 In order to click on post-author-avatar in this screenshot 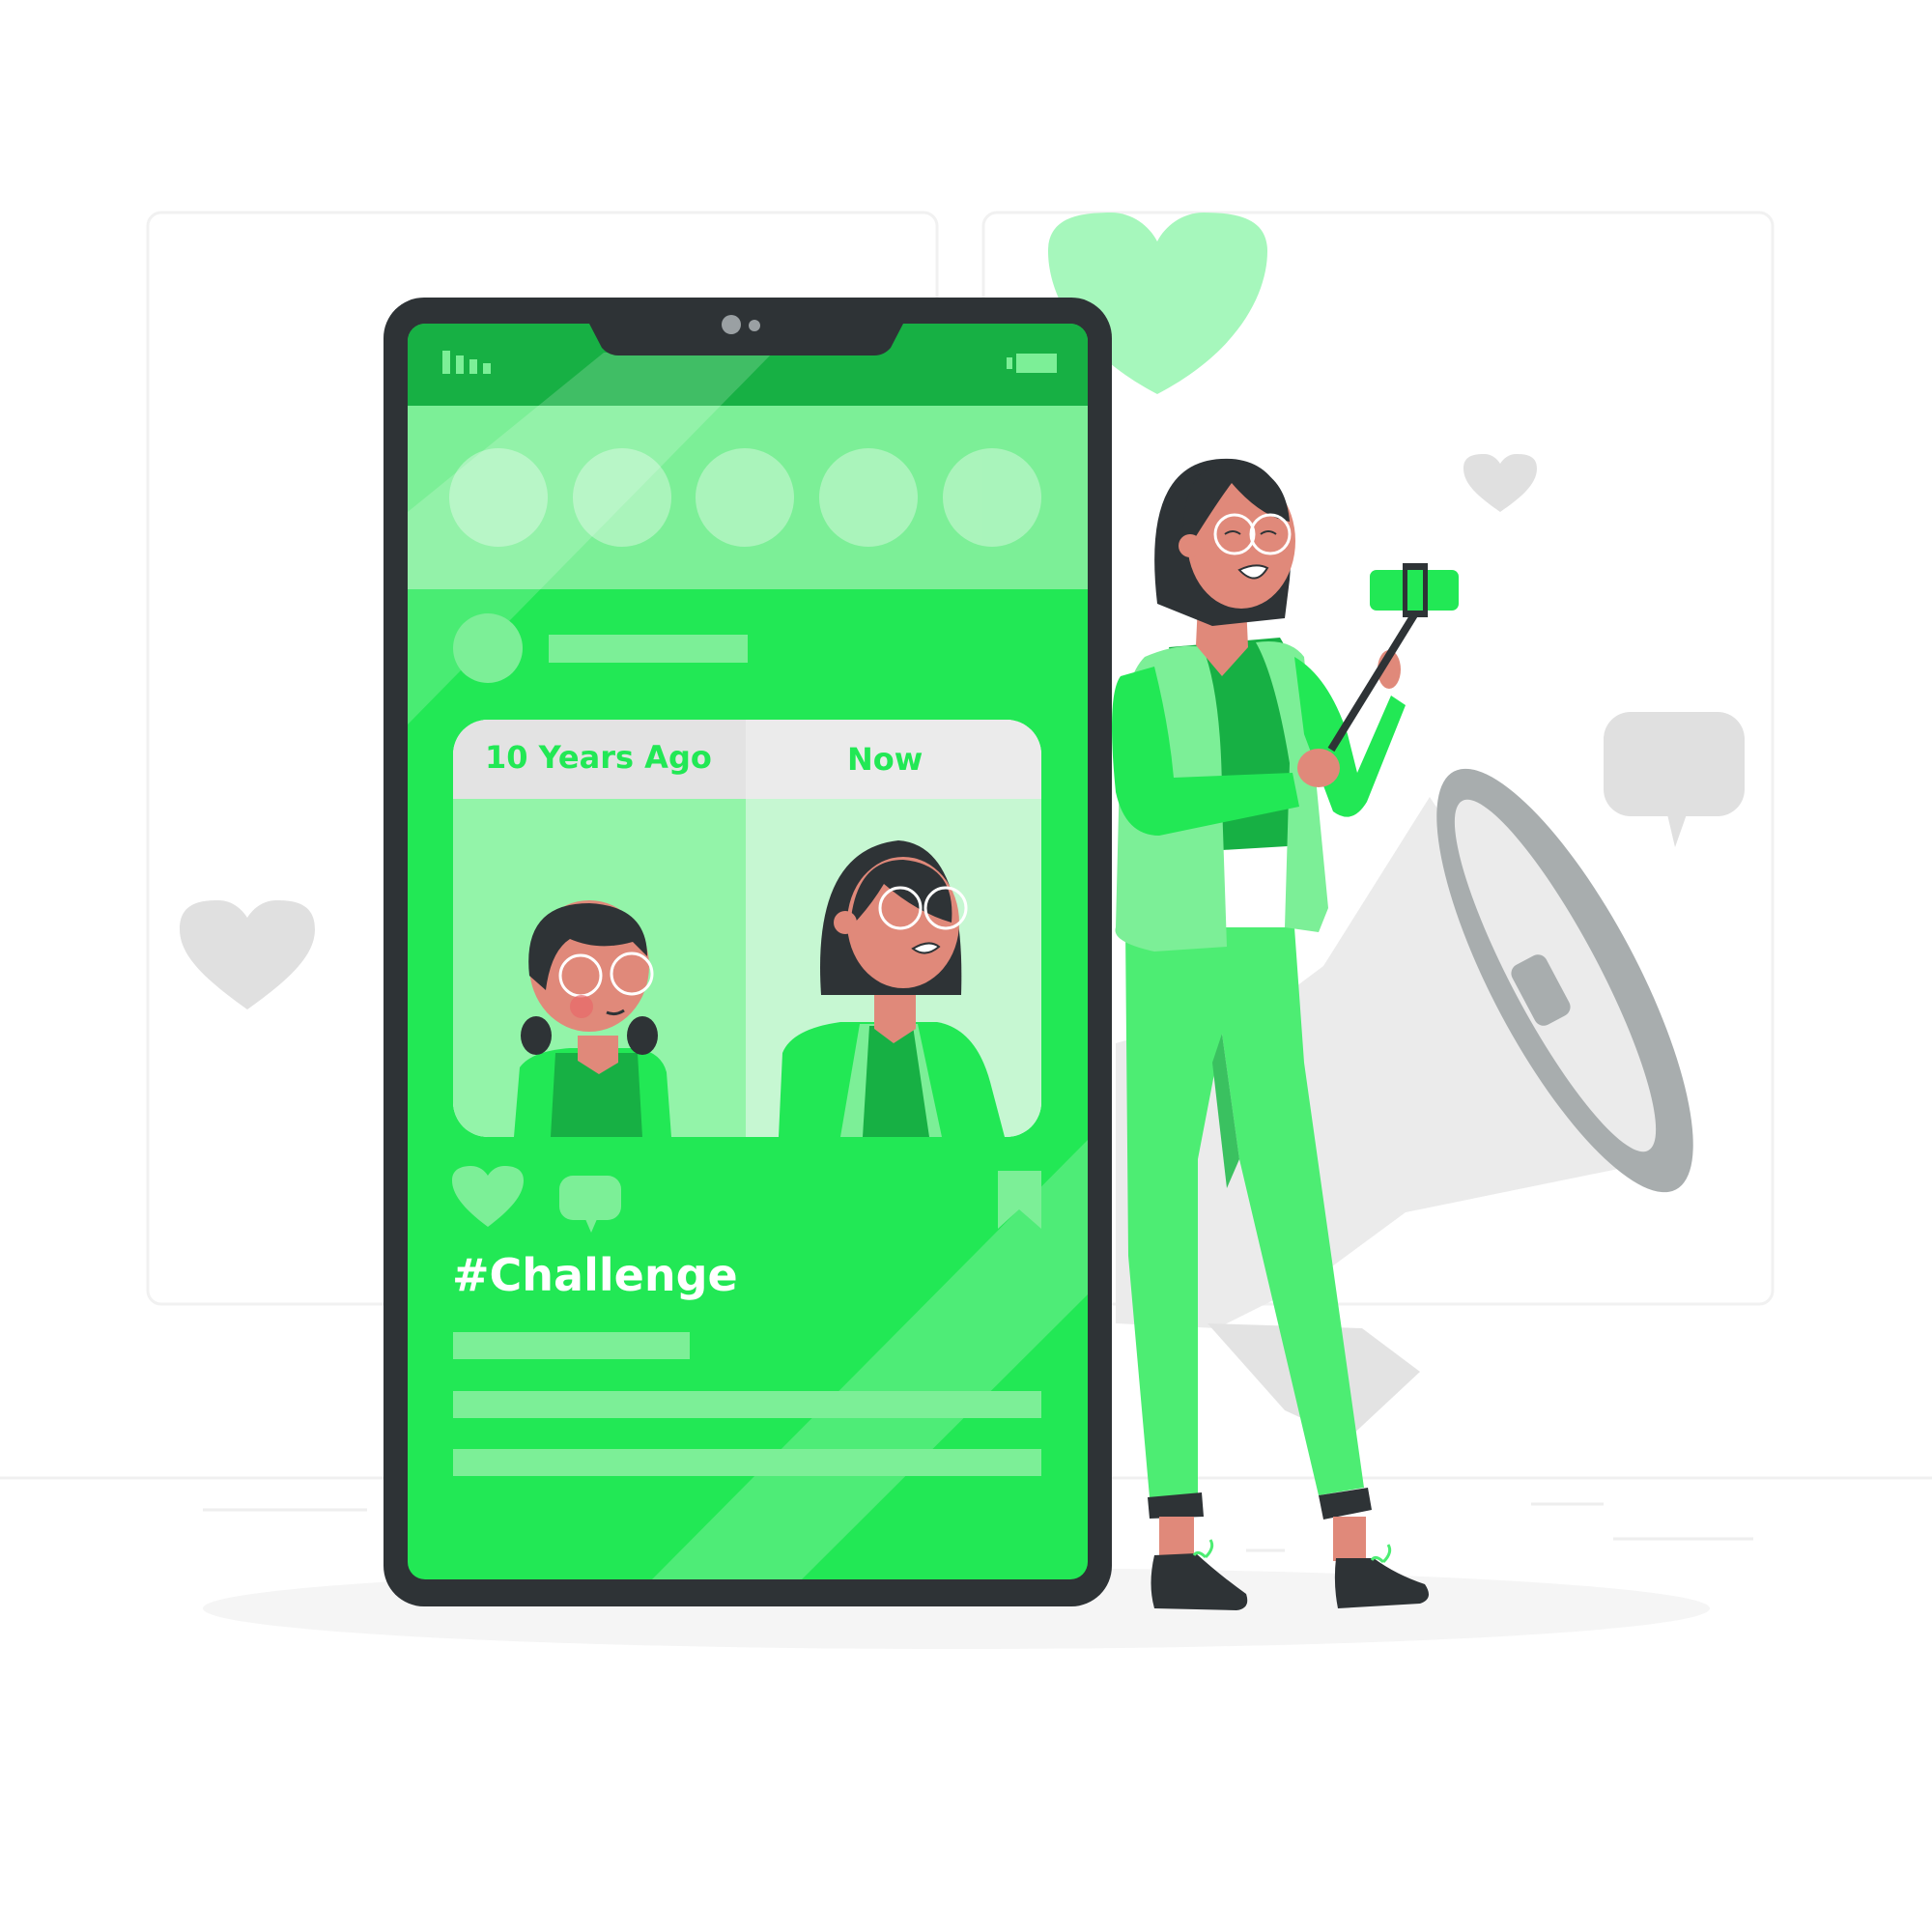, I will do `click(488, 648)`.